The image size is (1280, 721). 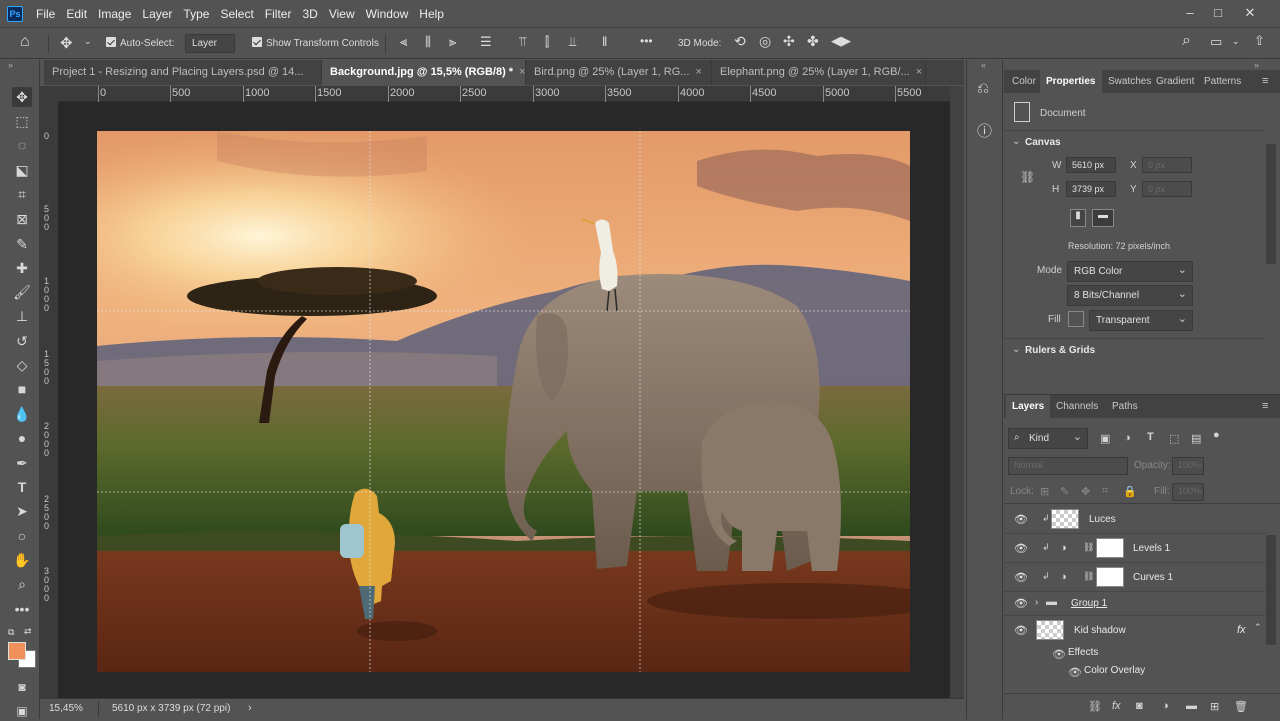 What do you see at coordinates (22, 584) in the screenshot?
I see `zoom-tool-icon: ⌕` at bounding box center [22, 584].